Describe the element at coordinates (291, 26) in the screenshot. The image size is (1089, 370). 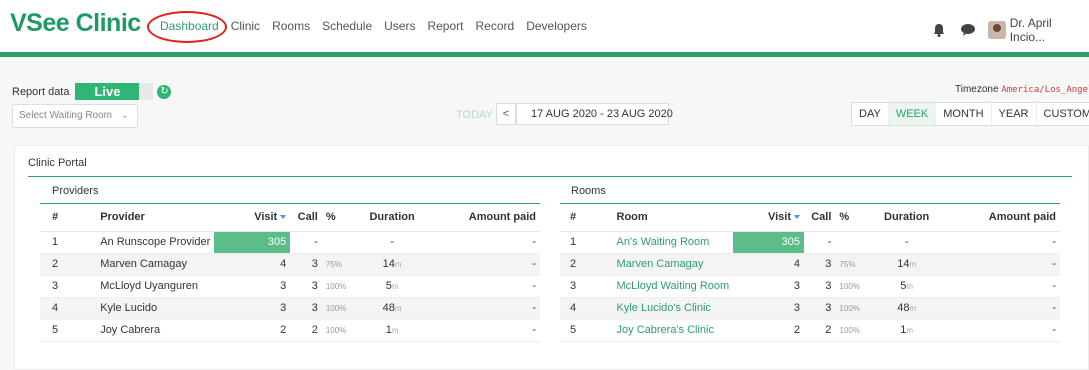
I see `nav-rooms: Rooms` at that location.